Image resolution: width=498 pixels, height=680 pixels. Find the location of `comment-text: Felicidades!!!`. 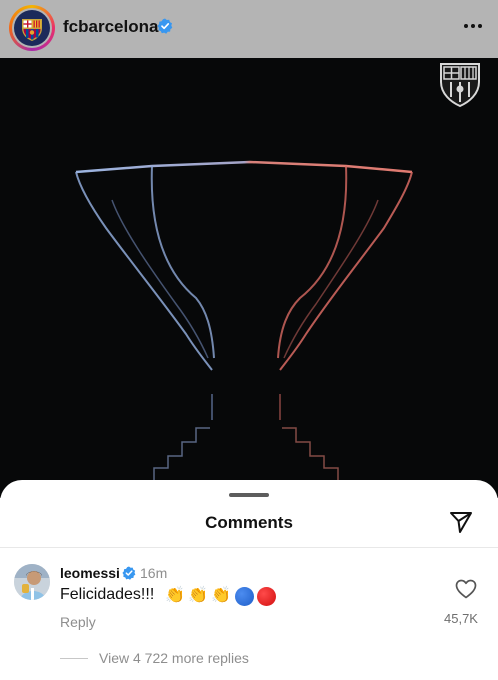

comment-text: Felicidades!!! is located at coordinates (107, 594).